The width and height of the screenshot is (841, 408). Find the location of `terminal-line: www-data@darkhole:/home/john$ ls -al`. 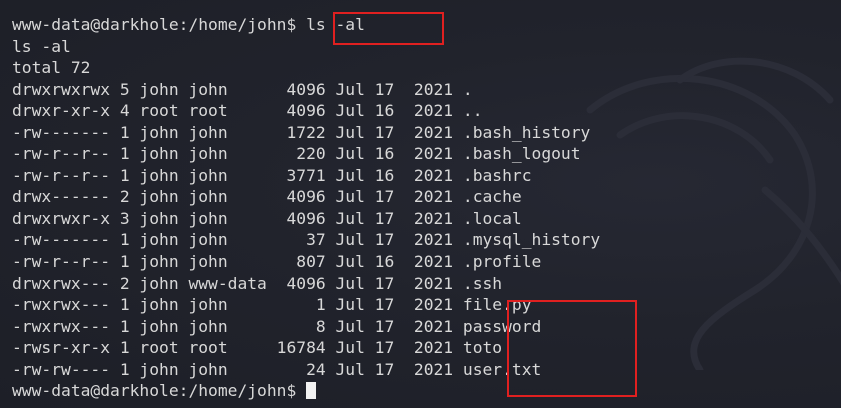

terminal-line: www-data@darkhole:/home/john$ ls -al is located at coordinates (188, 24).